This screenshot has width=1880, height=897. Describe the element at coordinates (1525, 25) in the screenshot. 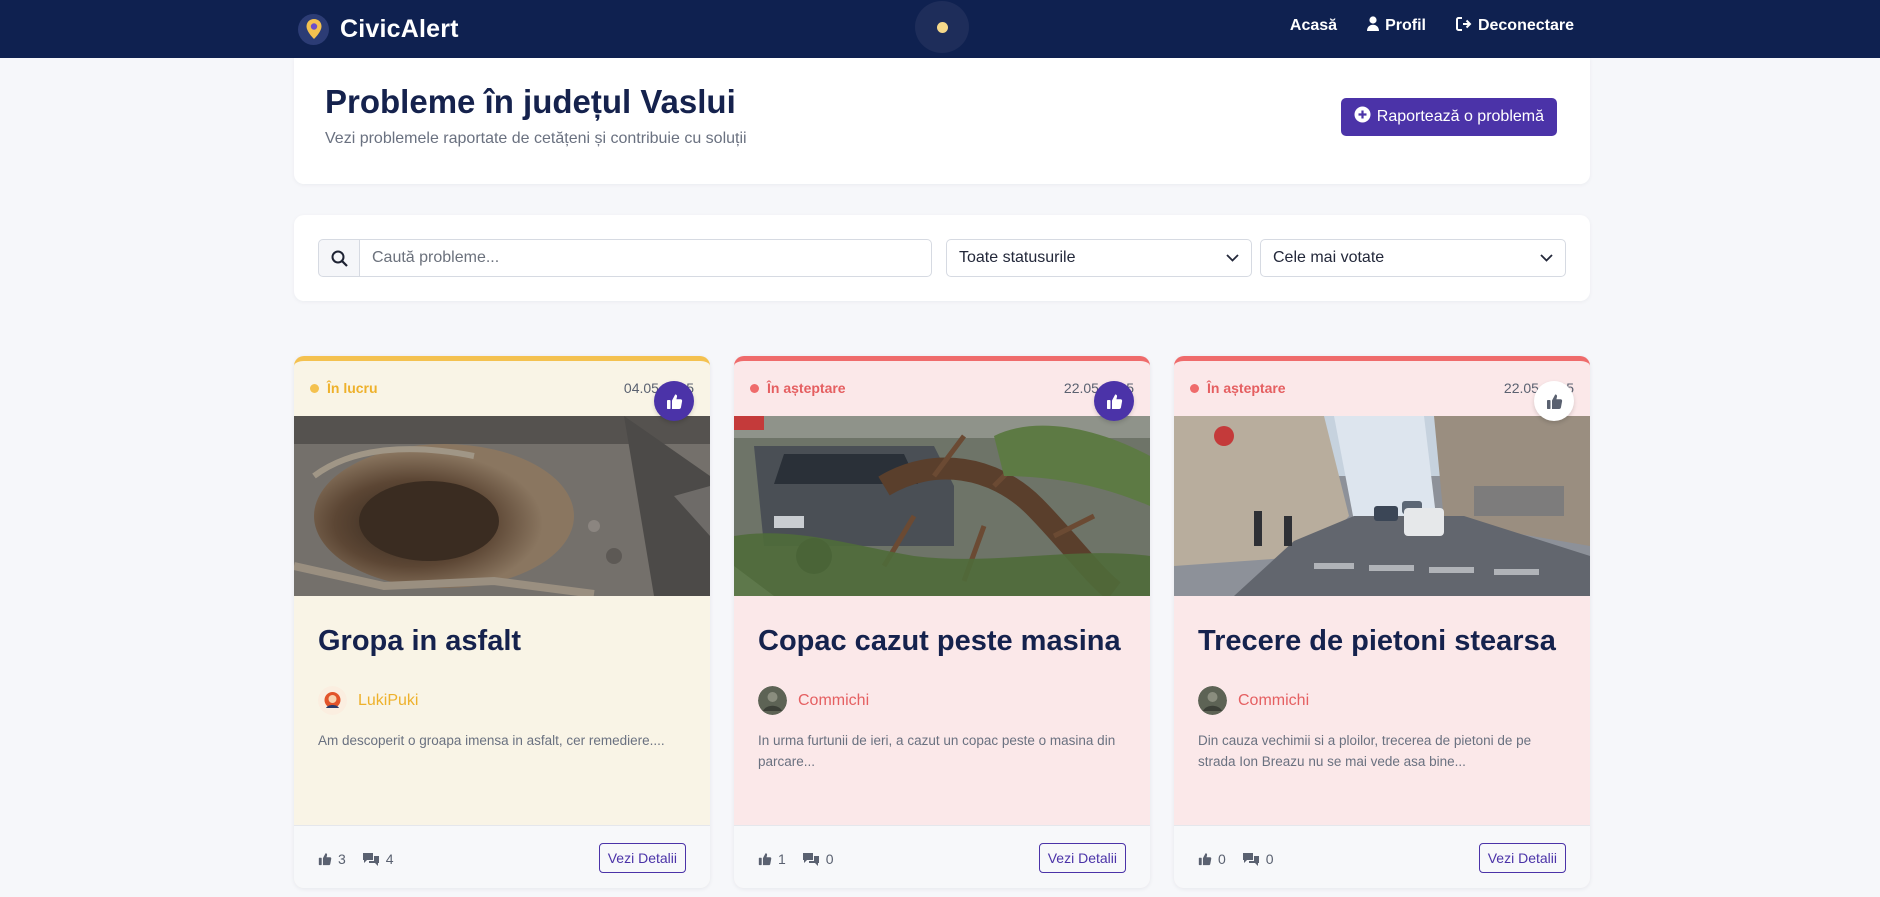

I see `nav-link-logout-label: Deconectare` at that location.